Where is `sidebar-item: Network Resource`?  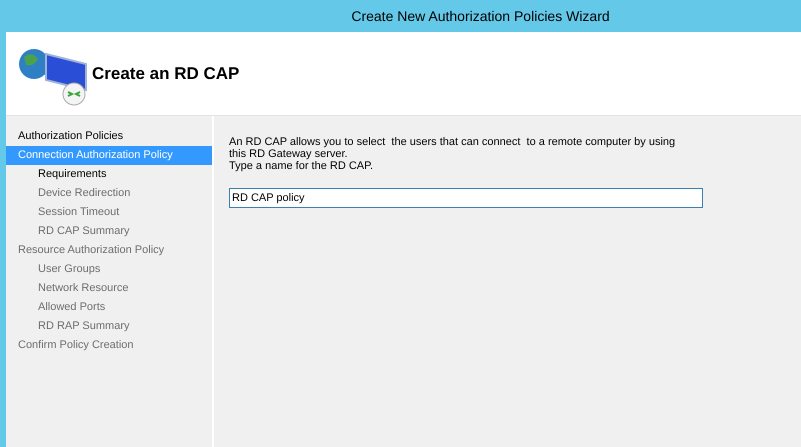 sidebar-item: Network Resource is located at coordinates (109, 288).